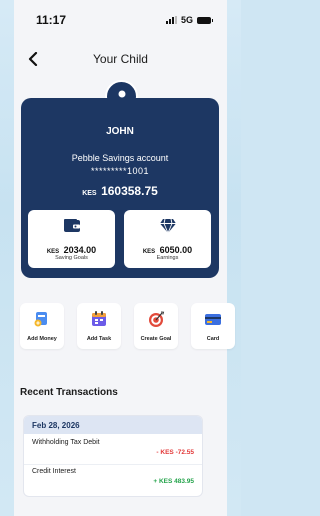 The image size is (320, 516). Describe the element at coordinates (205, 20) in the screenshot. I see `battery-icon` at that location.